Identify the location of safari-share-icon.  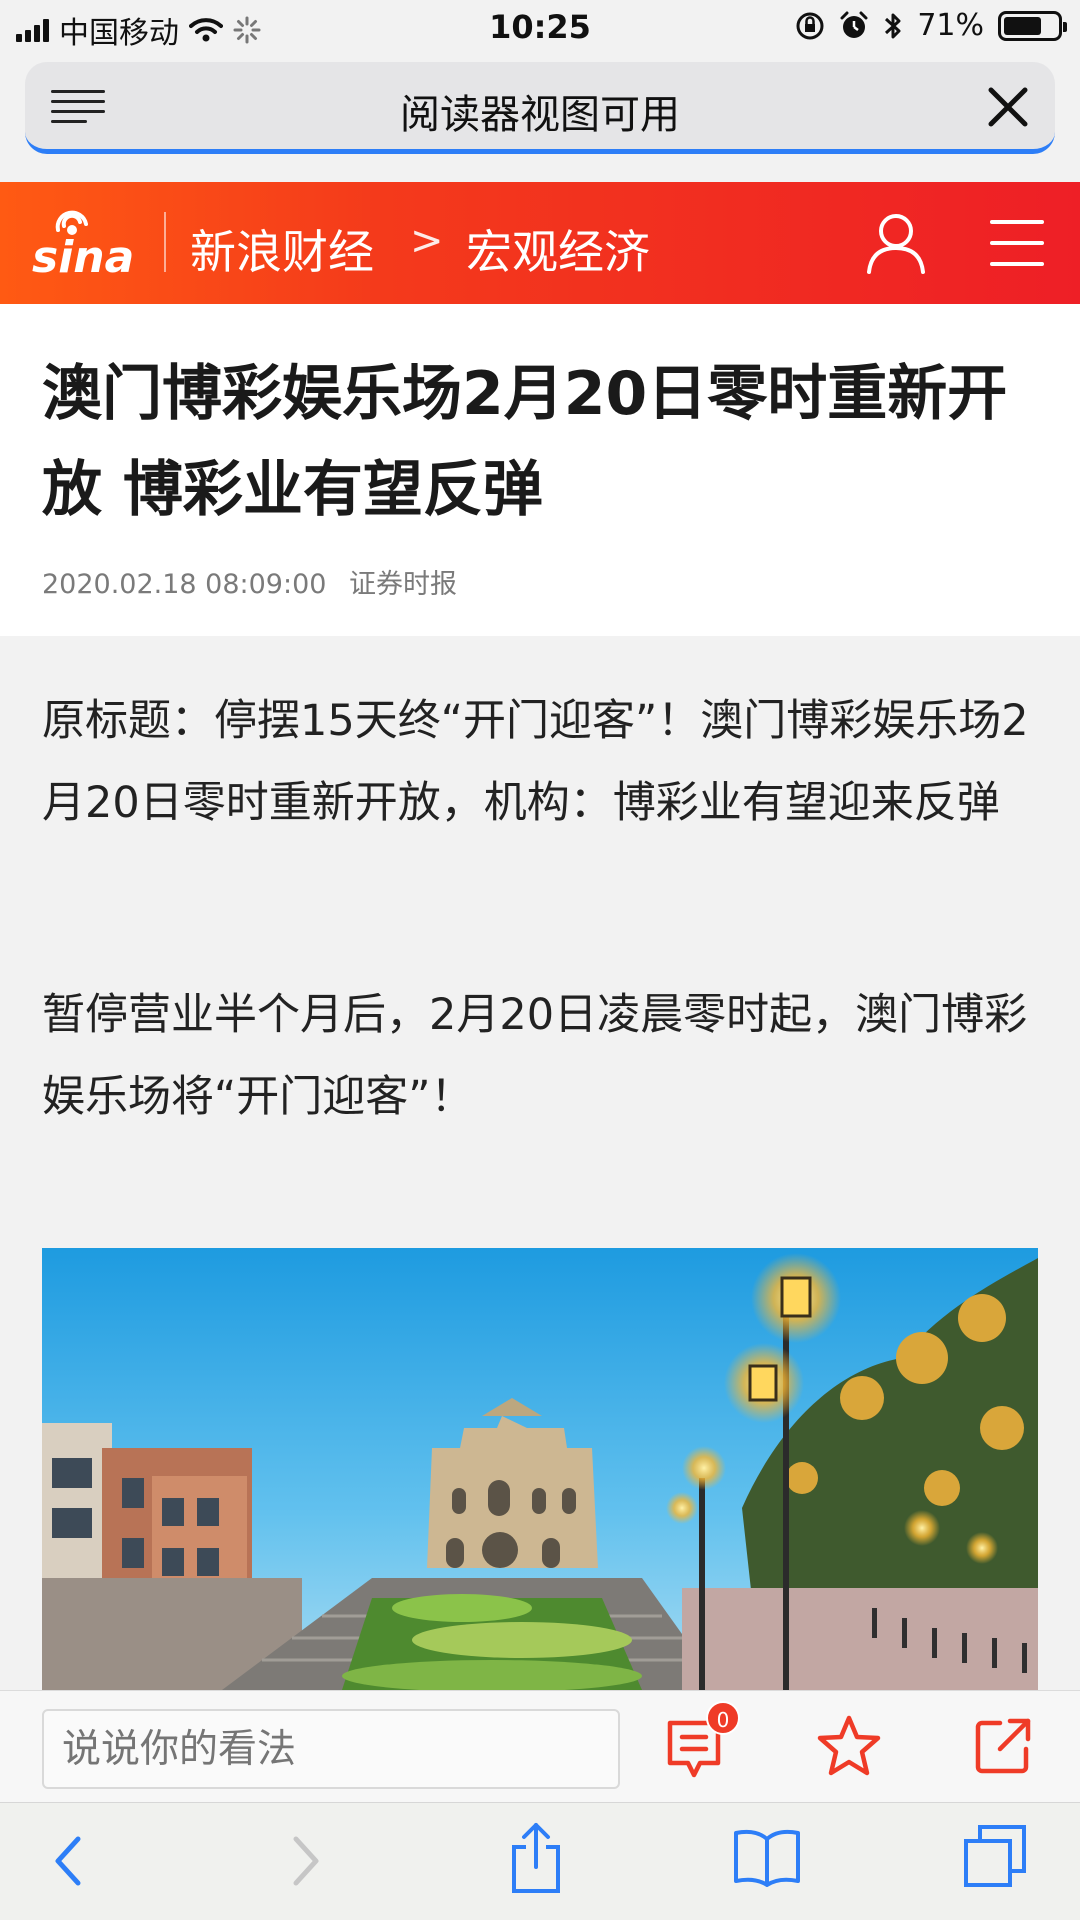
(536, 1858).